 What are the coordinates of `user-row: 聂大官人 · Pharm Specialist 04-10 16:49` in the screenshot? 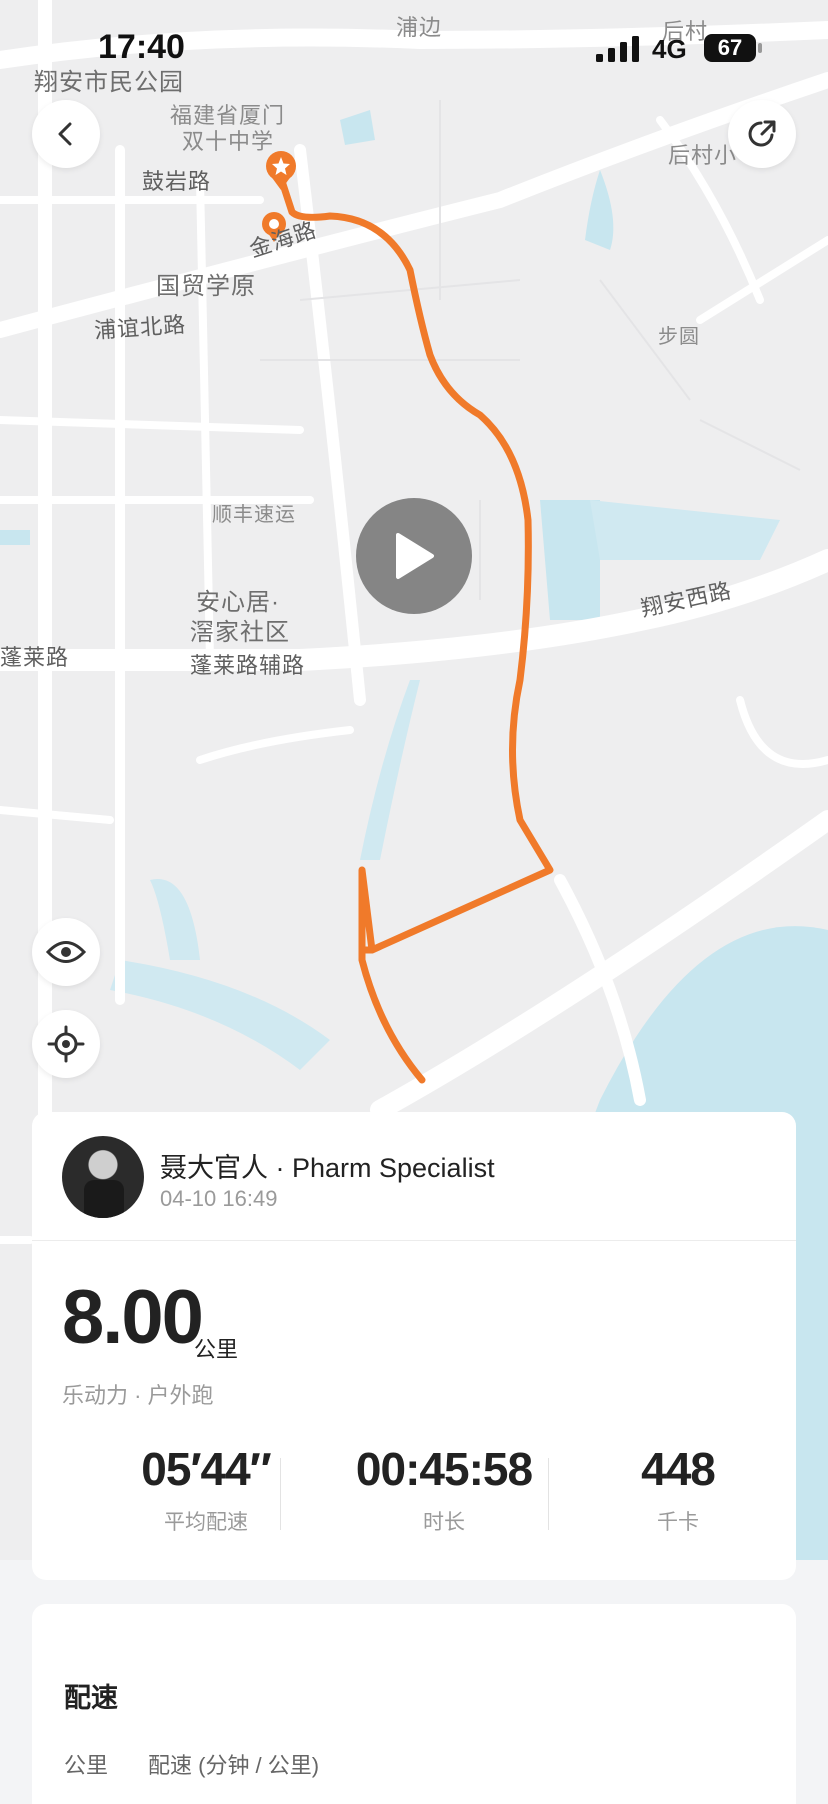 It's located at (414, 1176).